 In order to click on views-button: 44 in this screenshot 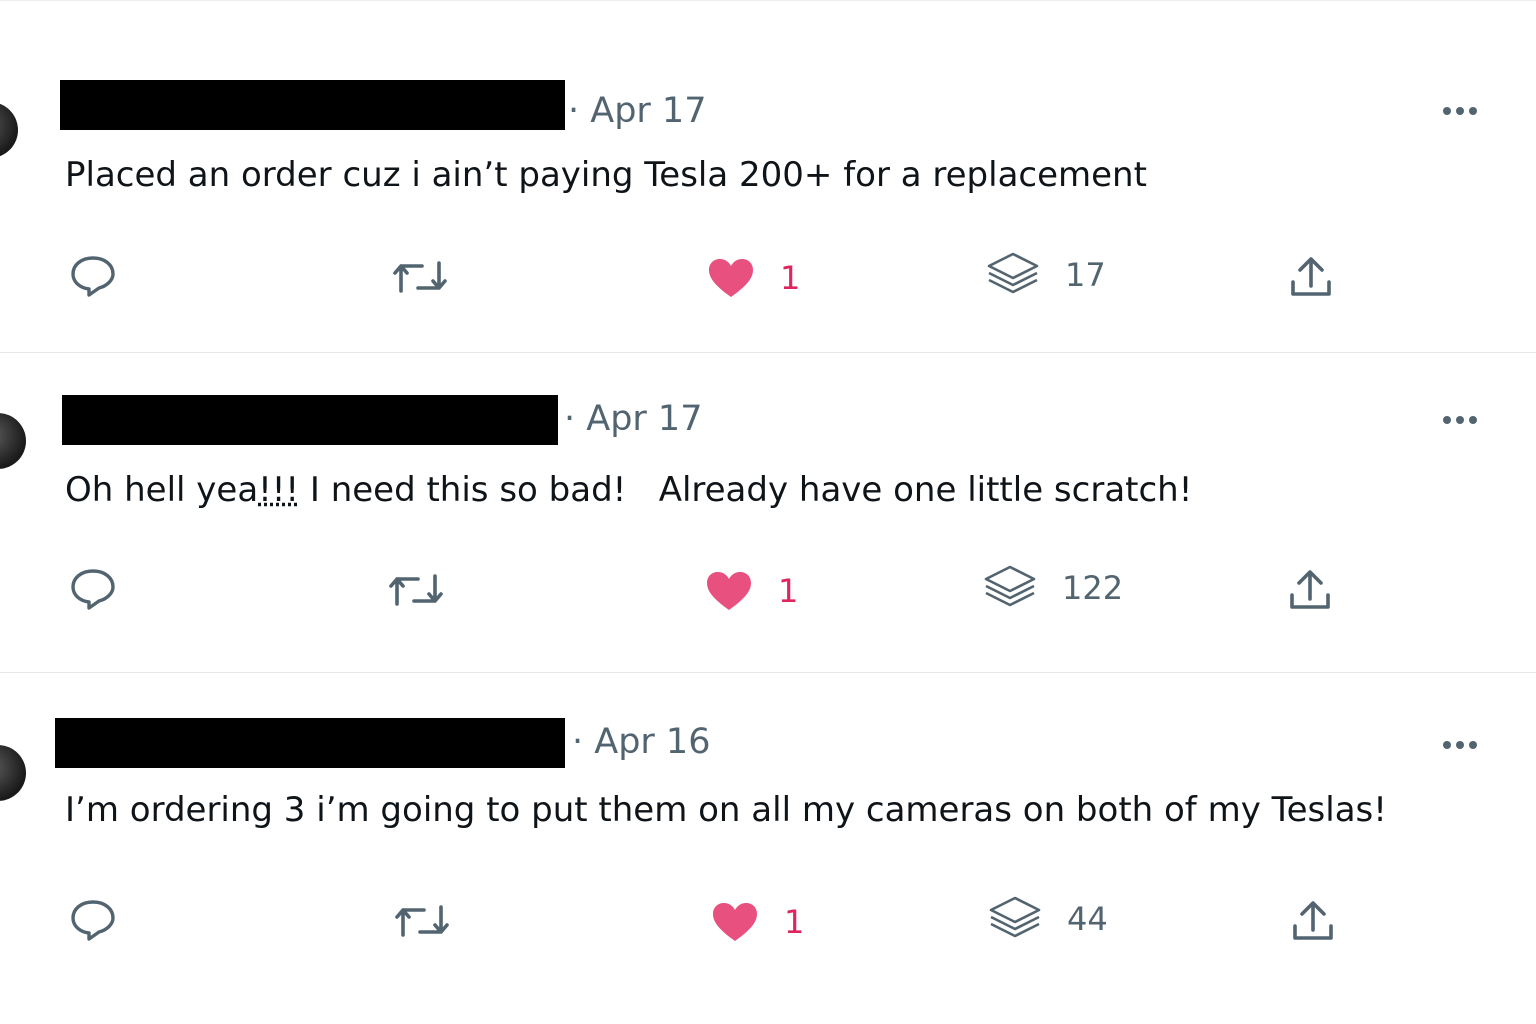, I will do `click(1048, 919)`.